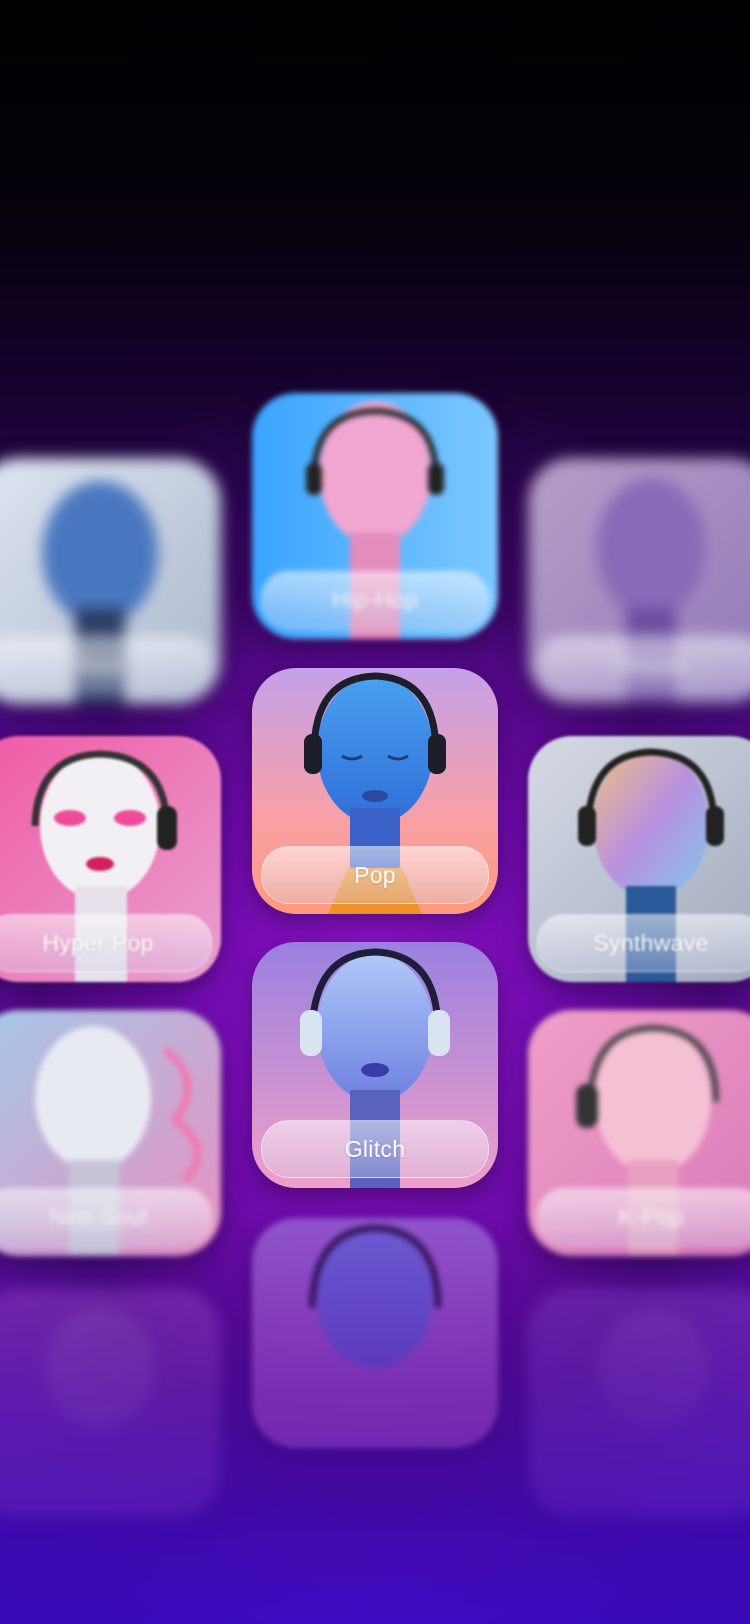 The height and width of the screenshot is (1624, 750). I want to click on genre-label: K-Pop, so click(651, 1216).